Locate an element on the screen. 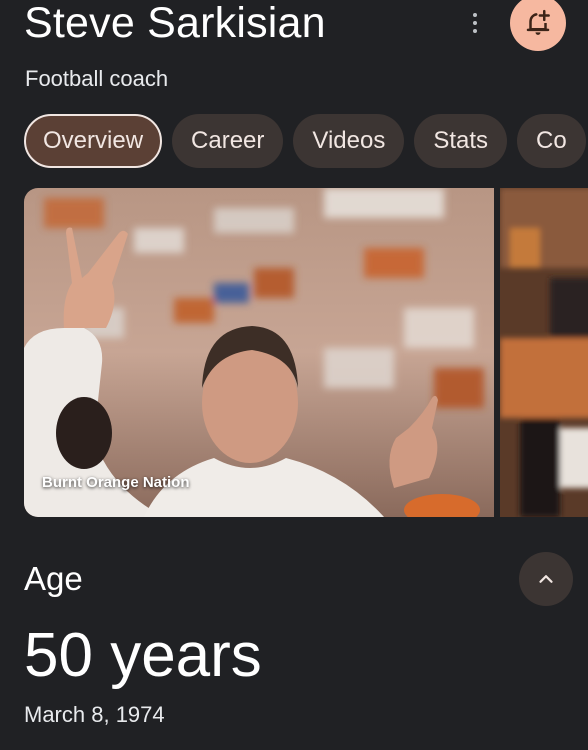 Image resolution: width=588 pixels, height=750 pixels. page-title: Steve Sarkisian is located at coordinates (175, 23).